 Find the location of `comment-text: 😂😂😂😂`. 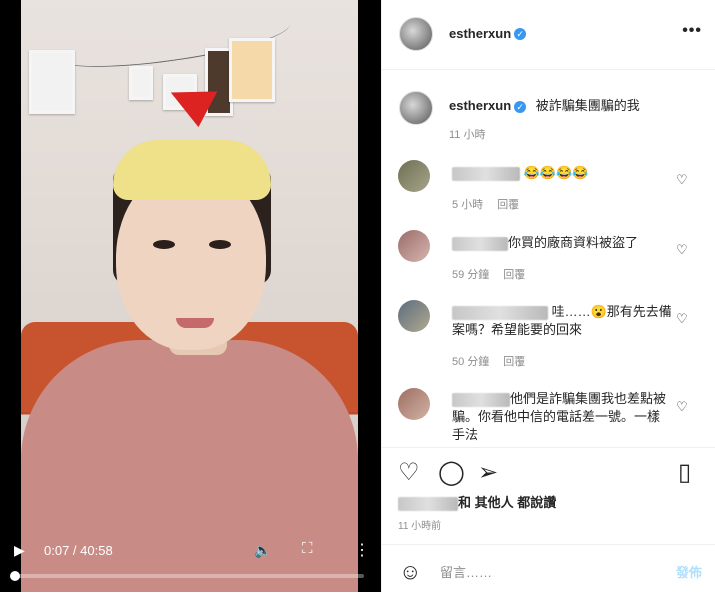

comment-text: 😂😂😂😂 is located at coordinates (562, 173).